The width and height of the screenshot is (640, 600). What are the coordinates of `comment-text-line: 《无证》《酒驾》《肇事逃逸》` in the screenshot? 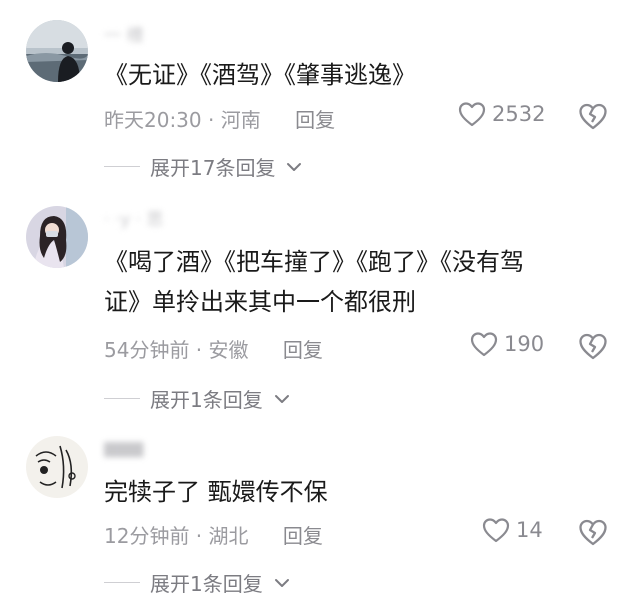 It's located at (260, 75).